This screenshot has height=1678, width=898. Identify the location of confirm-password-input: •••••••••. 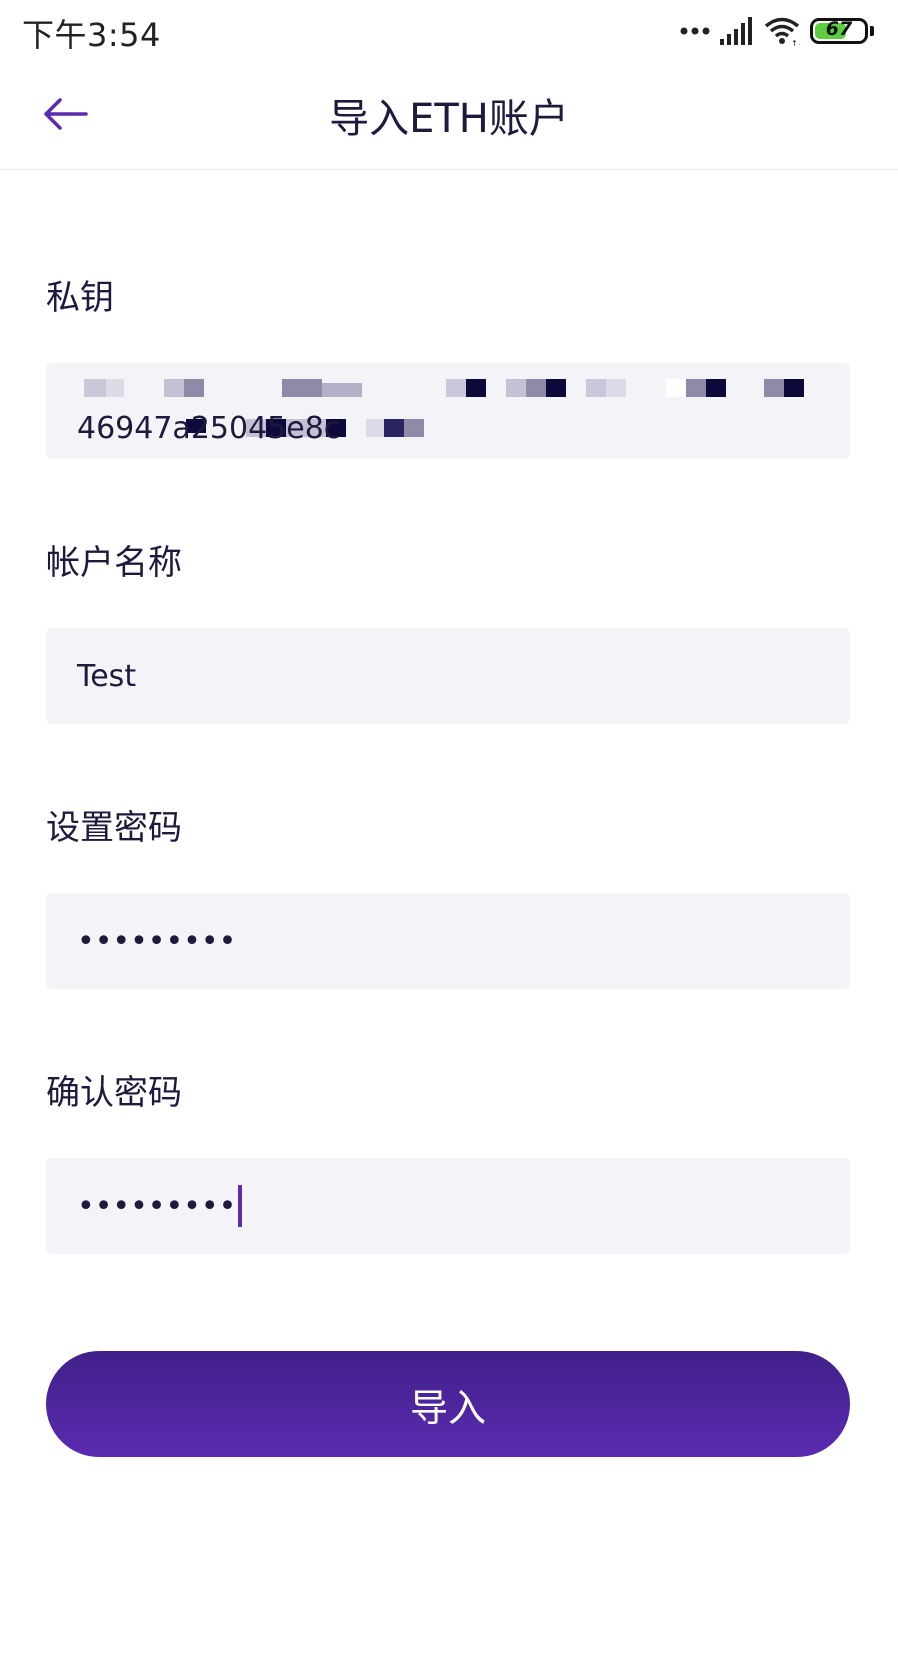
(448, 1206).